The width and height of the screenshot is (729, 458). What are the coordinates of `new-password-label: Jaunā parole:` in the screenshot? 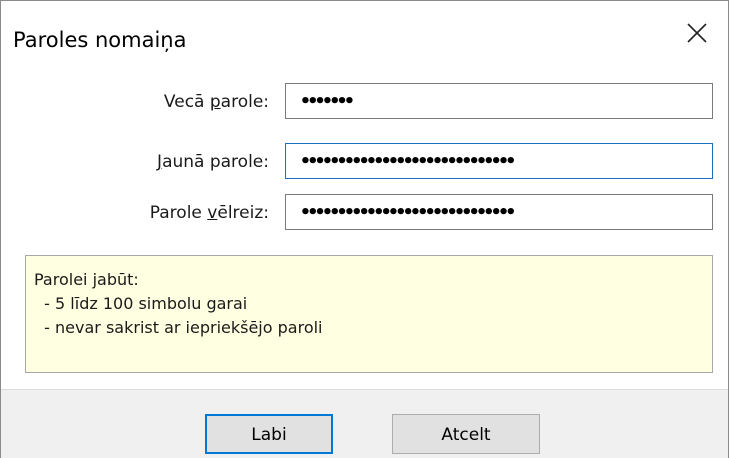 It's located at (213, 162).